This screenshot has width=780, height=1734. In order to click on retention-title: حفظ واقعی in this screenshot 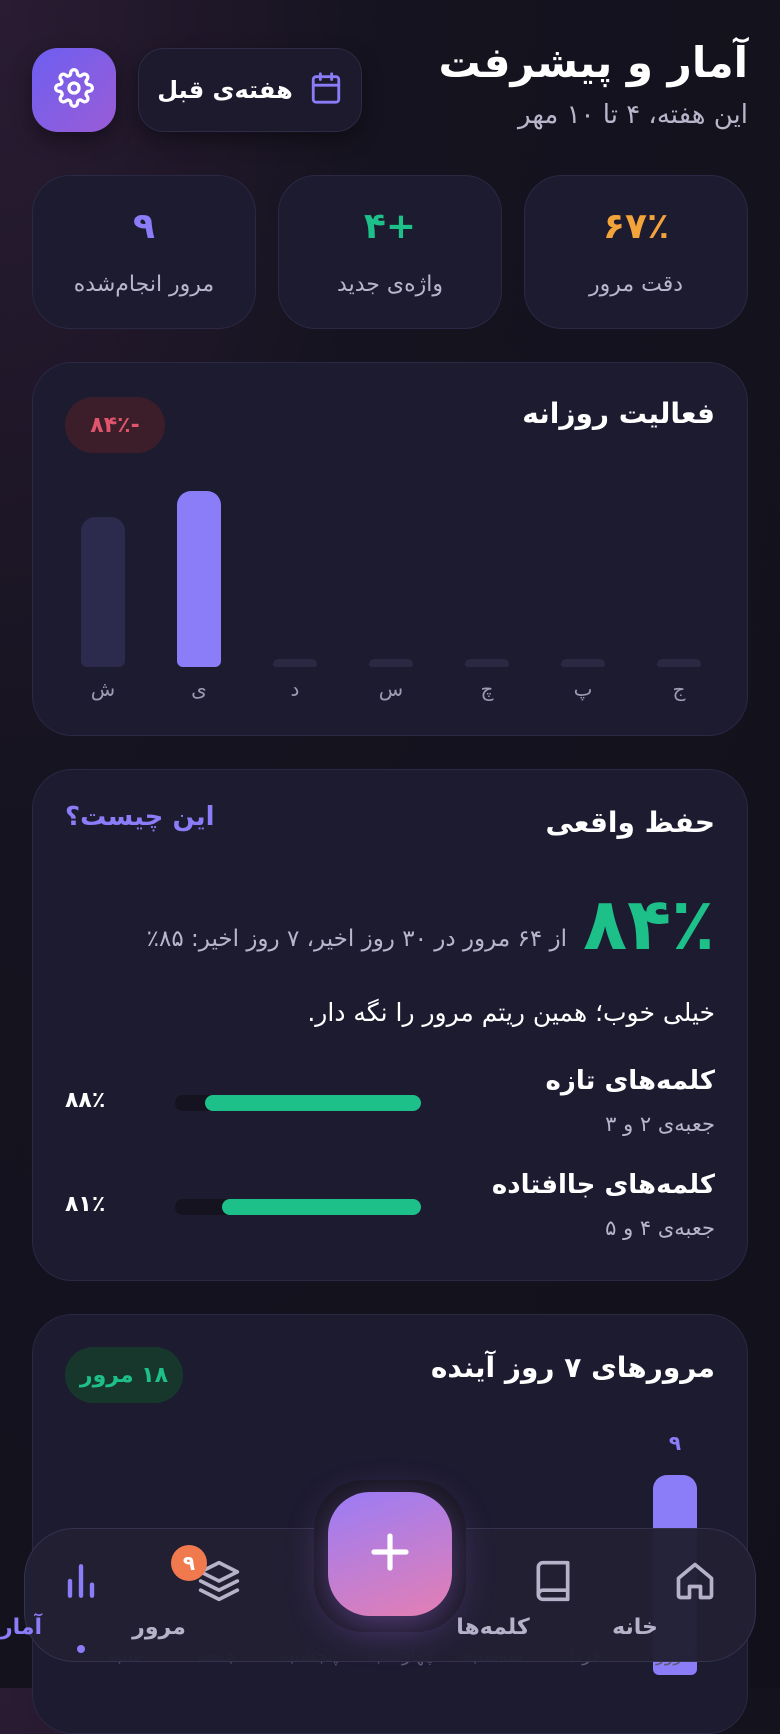, I will do `click(630, 822)`.